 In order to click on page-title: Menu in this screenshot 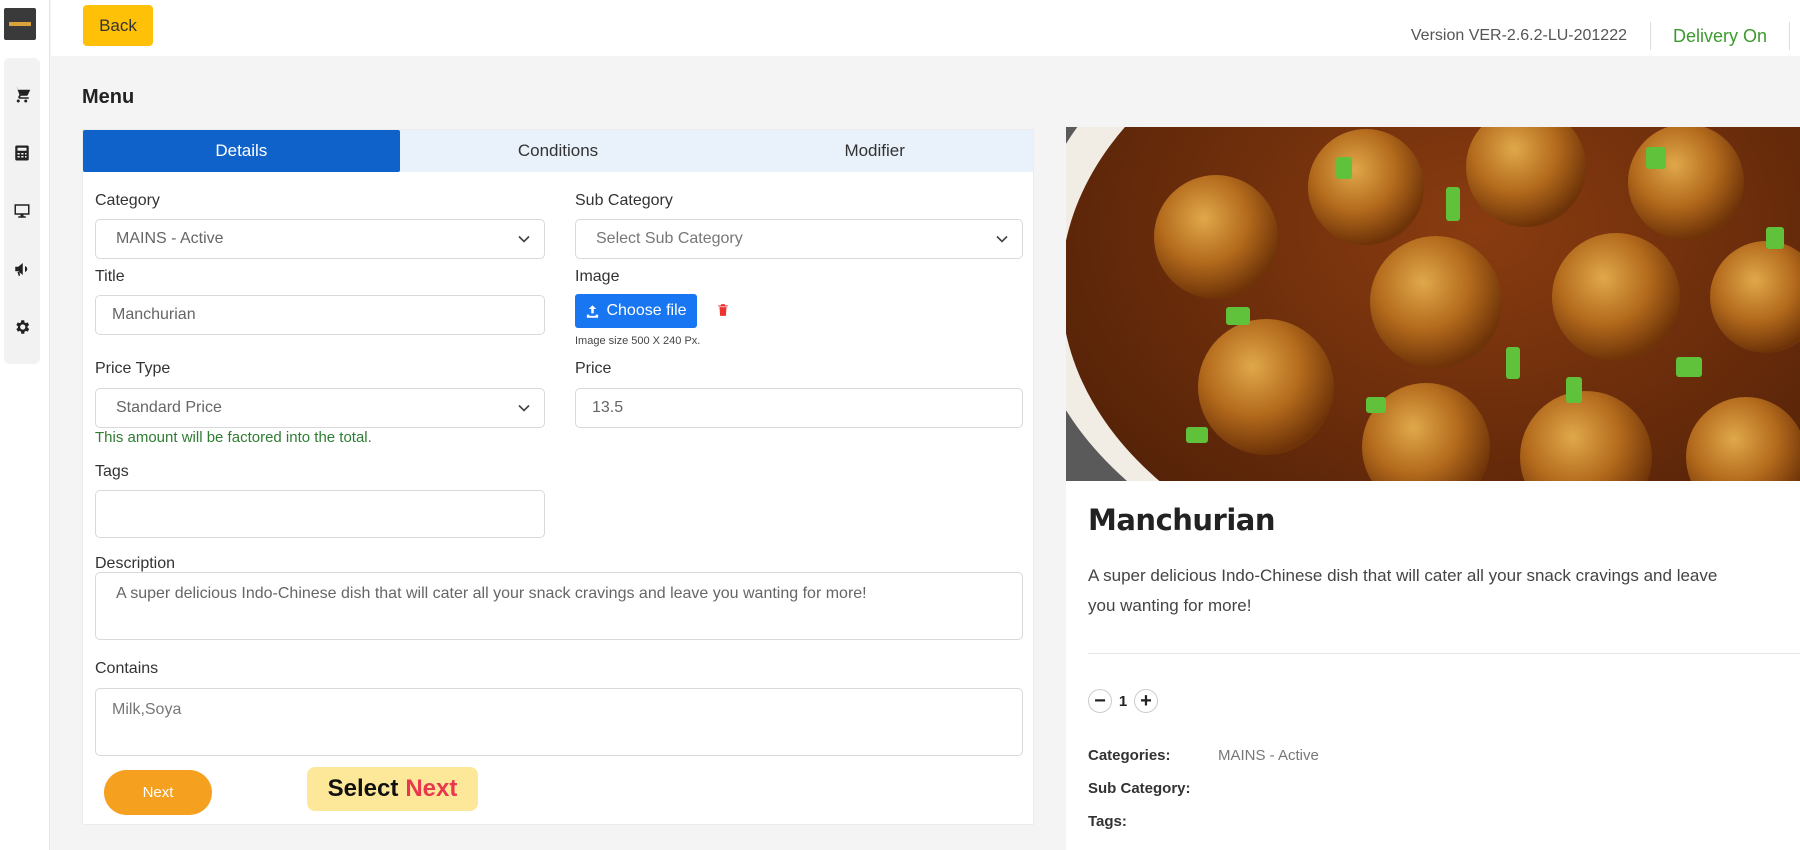, I will do `click(108, 97)`.